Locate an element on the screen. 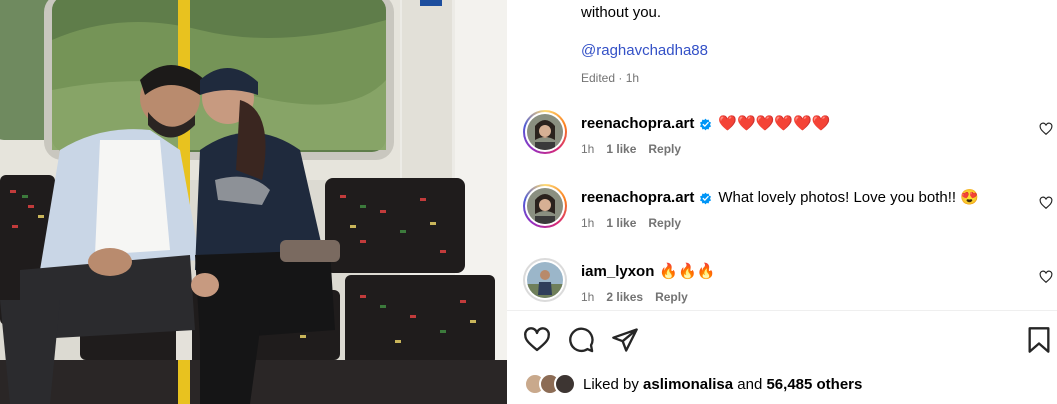 This screenshot has height=404, width=1057. section-divider is located at coordinates (782, 310).